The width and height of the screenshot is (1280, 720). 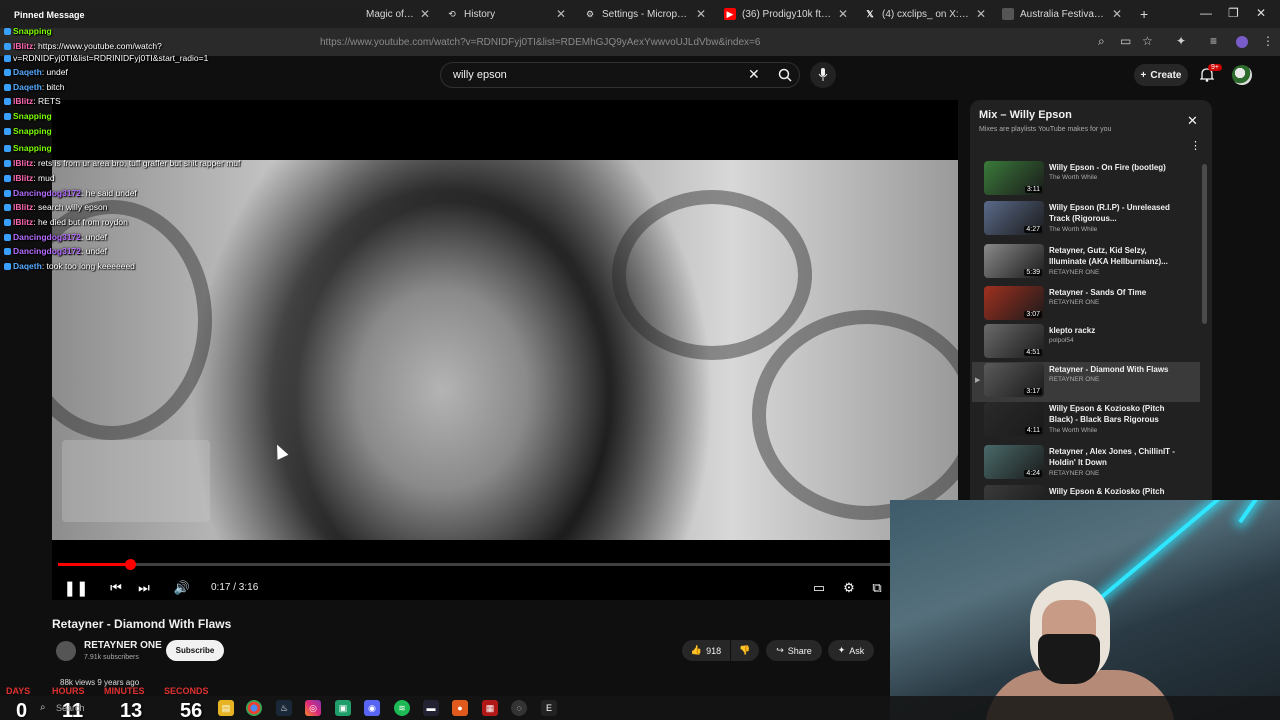 What do you see at coordinates (1147, 41) in the screenshot?
I see `bookmark-star-icon: ☆` at bounding box center [1147, 41].